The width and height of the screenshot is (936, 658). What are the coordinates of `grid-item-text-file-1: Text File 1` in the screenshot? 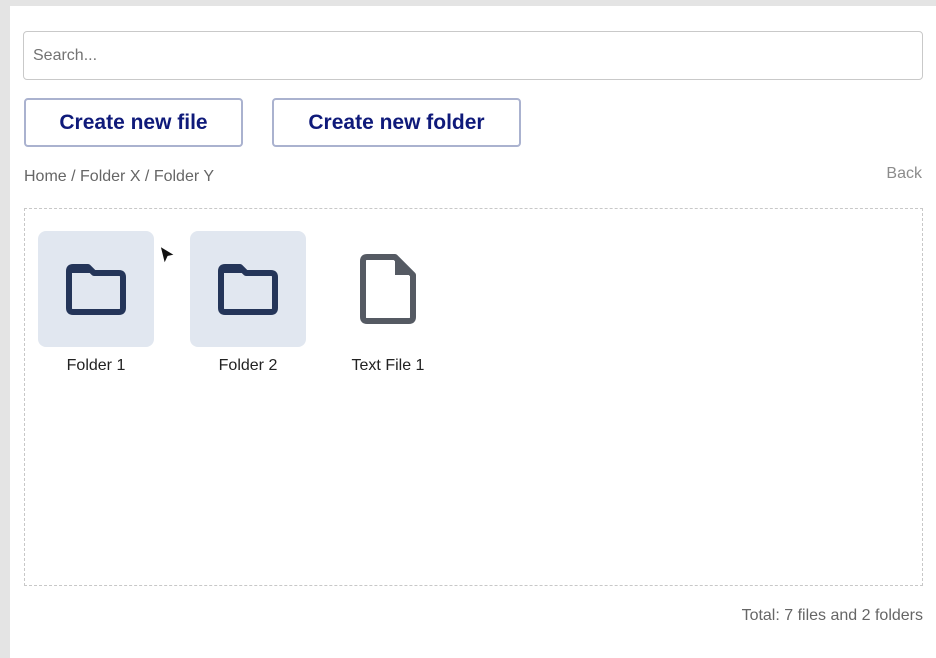 It's located at (389, 303).